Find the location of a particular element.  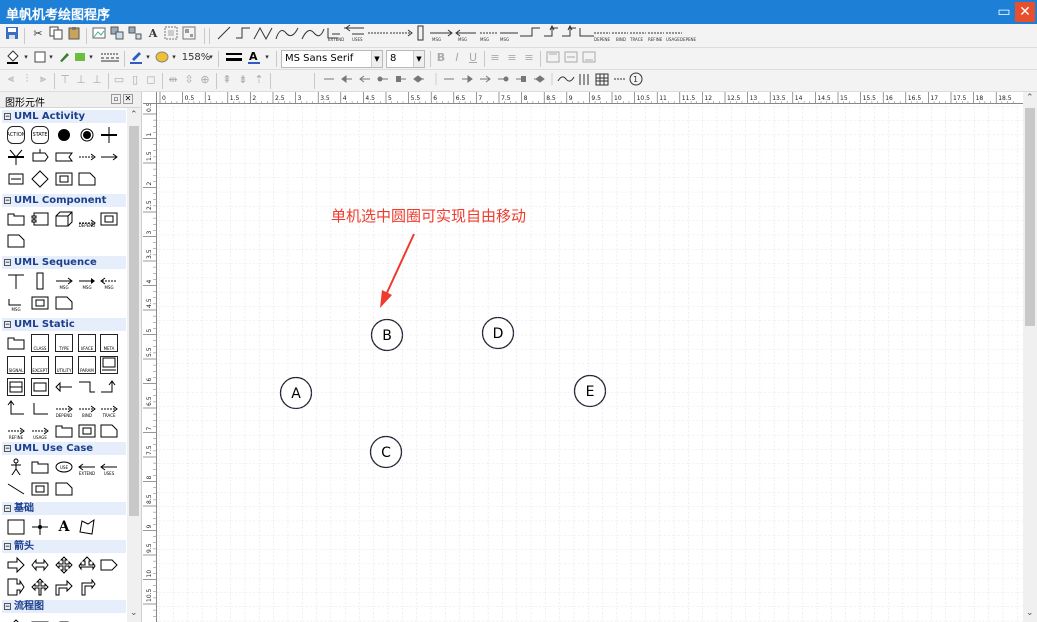

shape-lifeline is located at coordinates (16, 281).